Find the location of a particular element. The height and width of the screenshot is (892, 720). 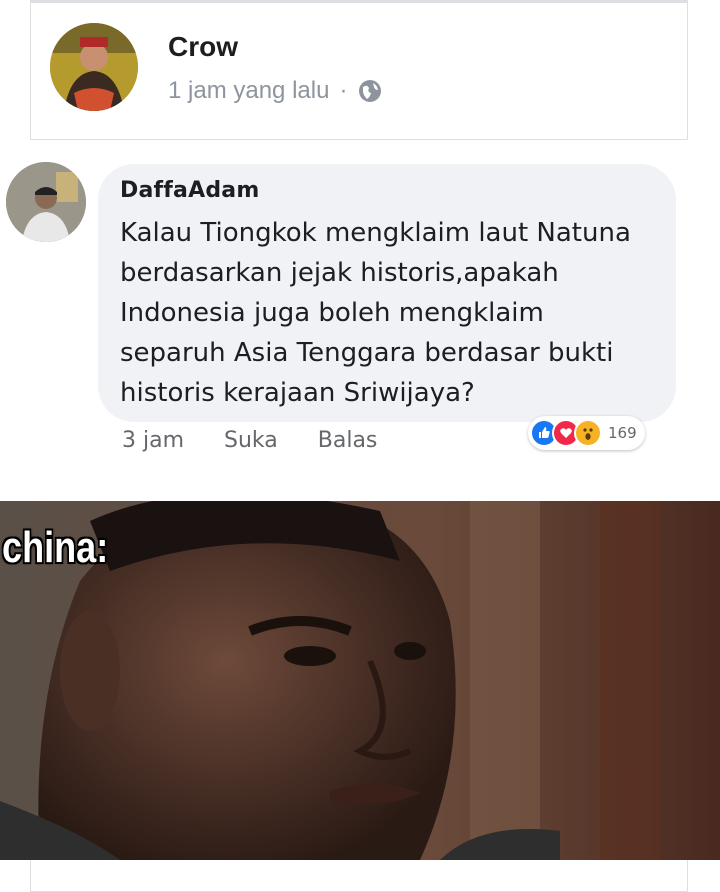

wow-icon is located at coordinates (588, 433).